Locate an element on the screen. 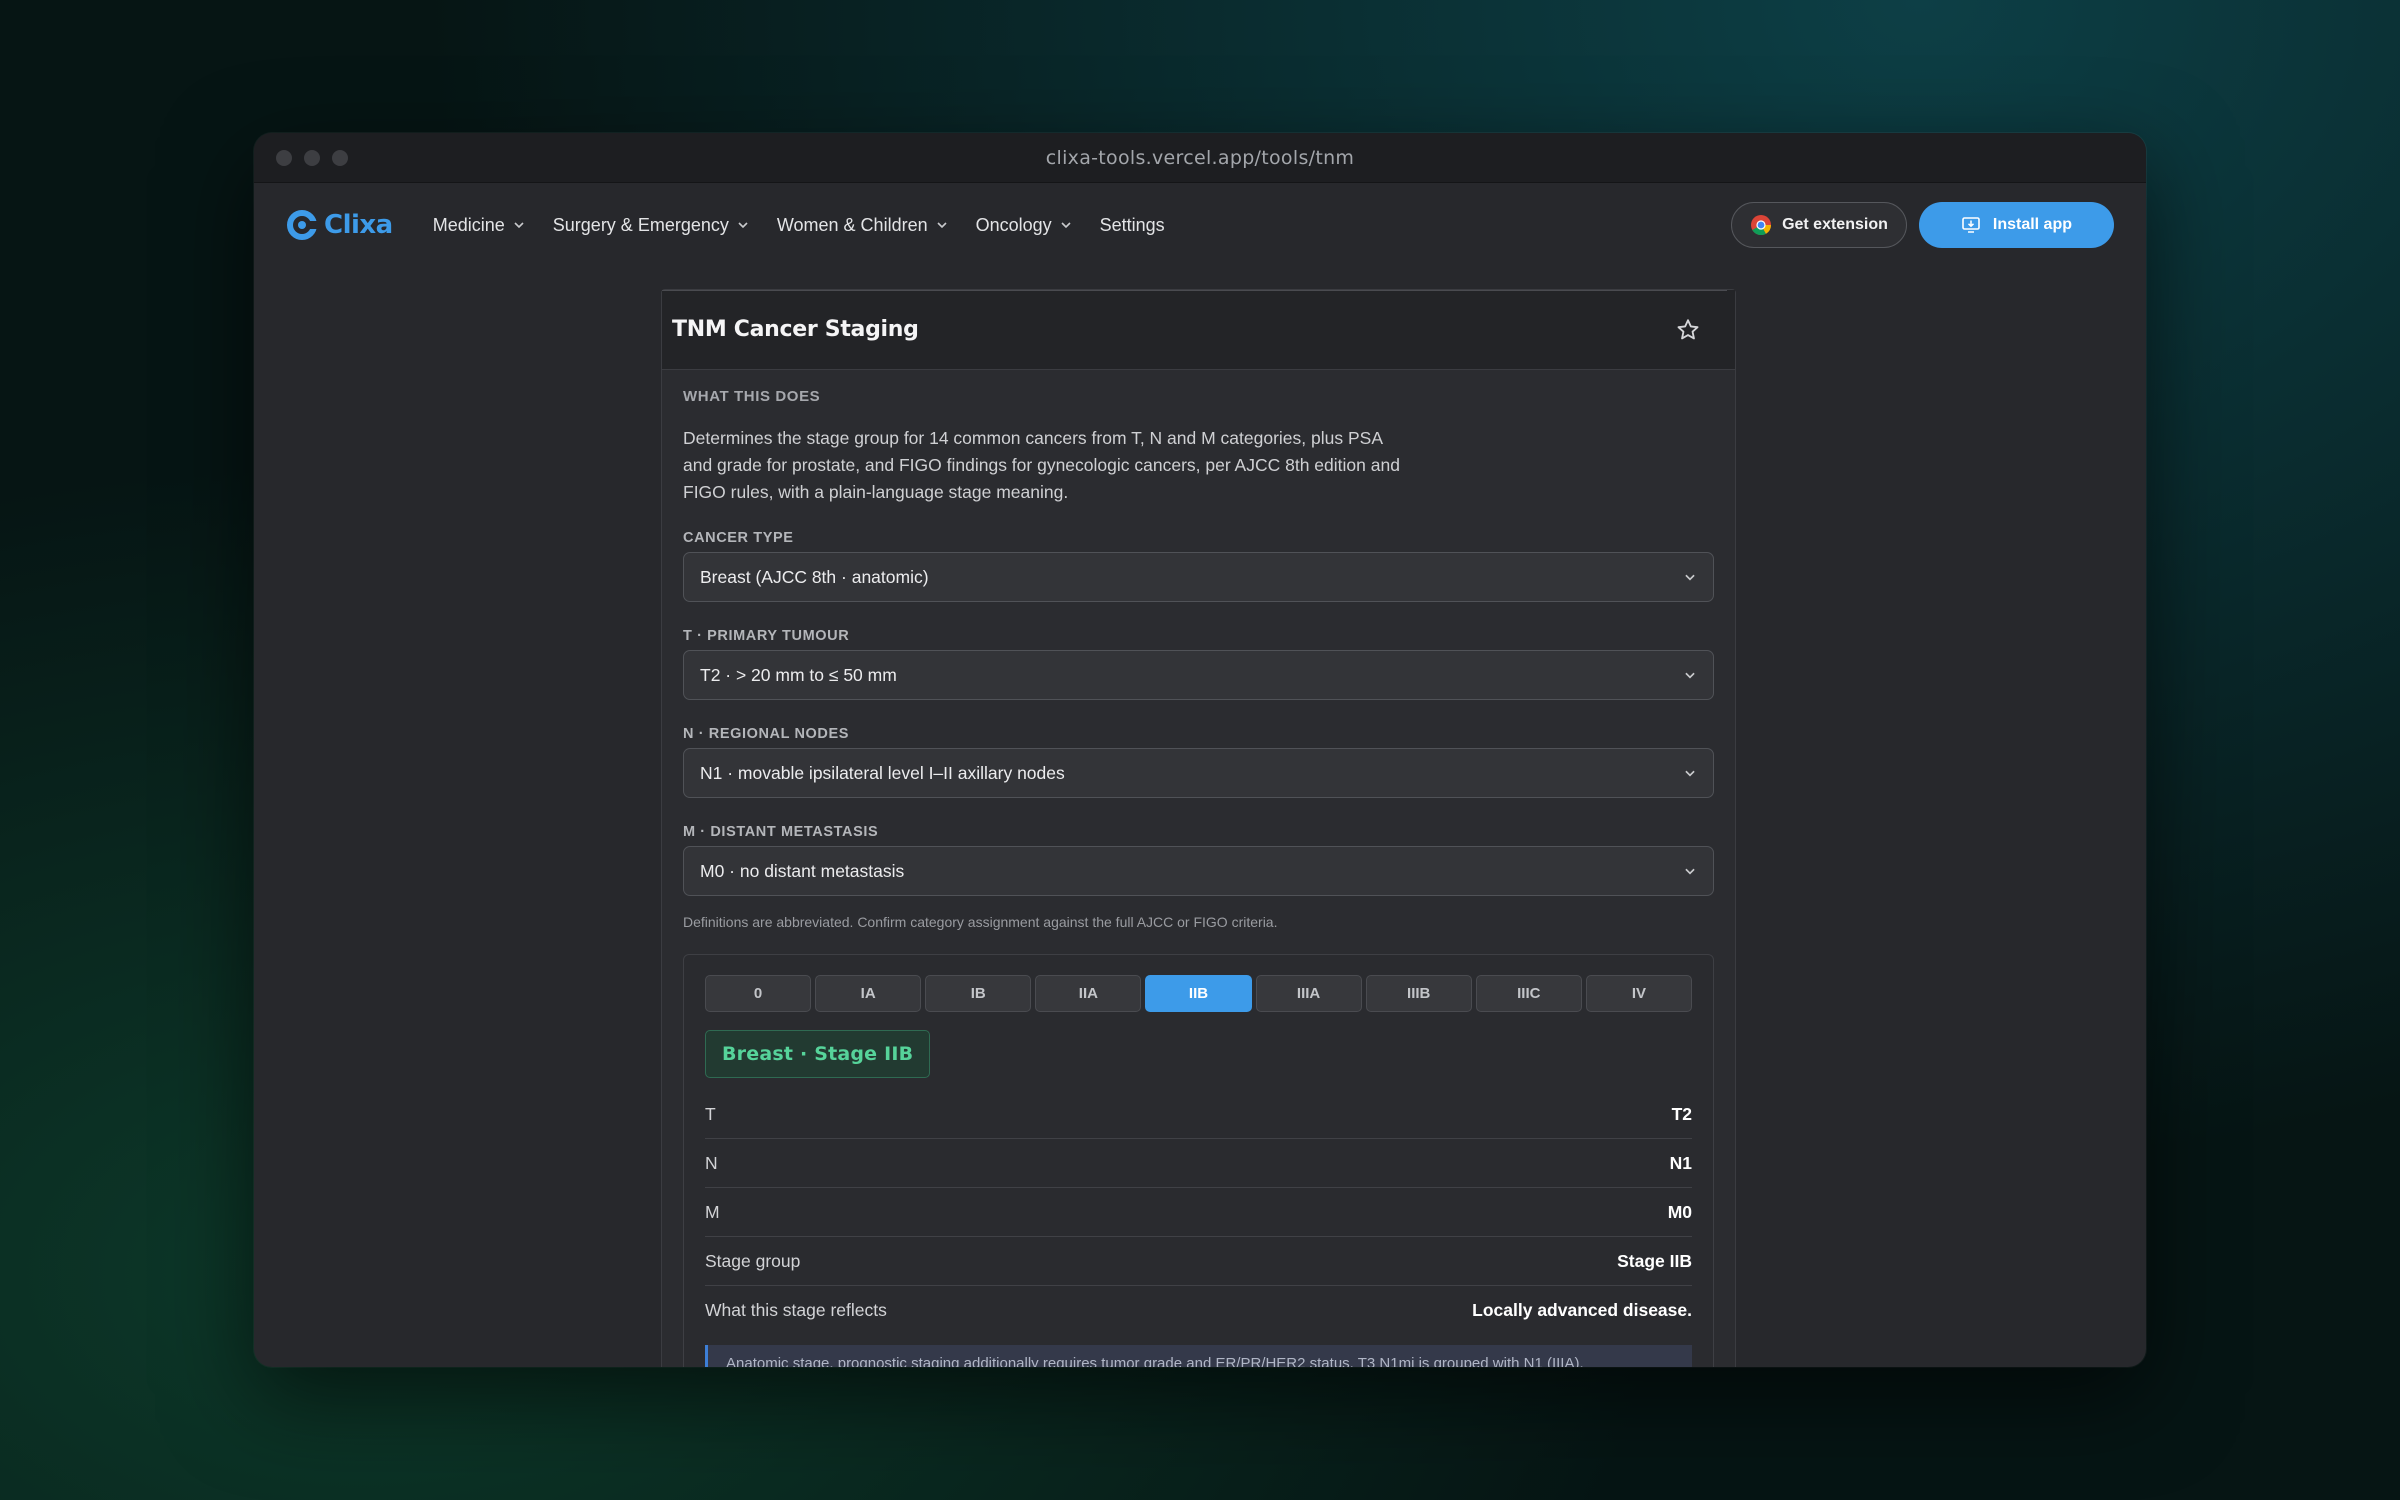 The image size is (2400, 1500). nav-medicine: Medicine is located at coordinates (479, 225).